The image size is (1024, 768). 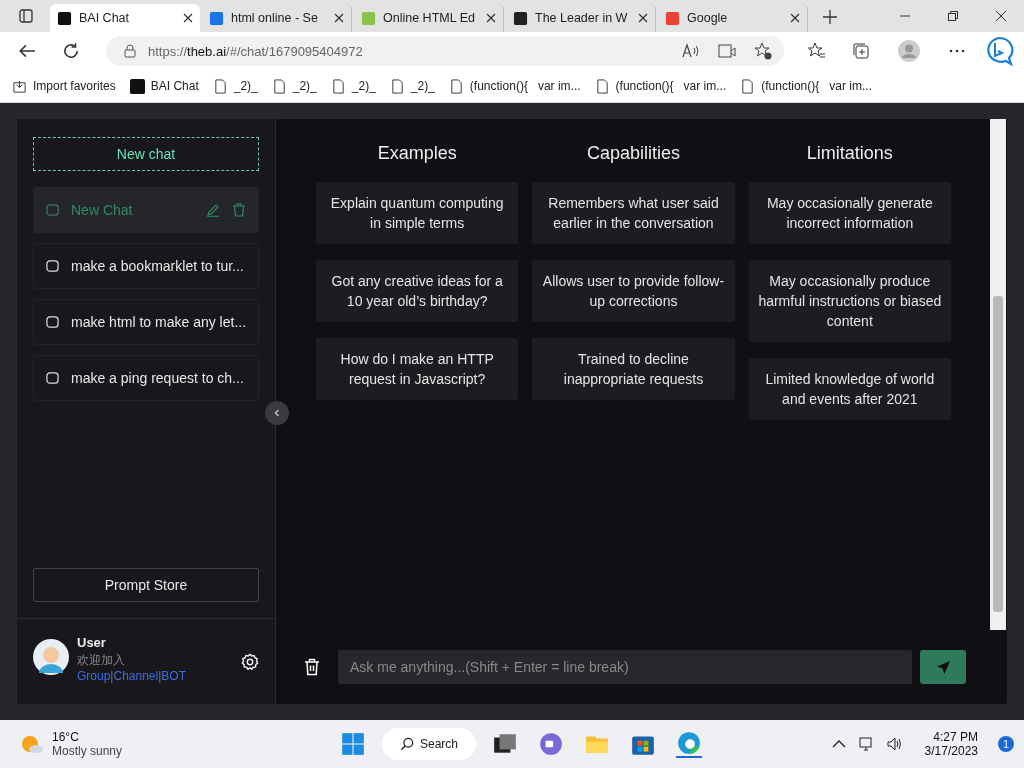 What do you see at coordinates (866, 744) in the screenshot?
I see `network-icon` at bounding box center [866, 744].